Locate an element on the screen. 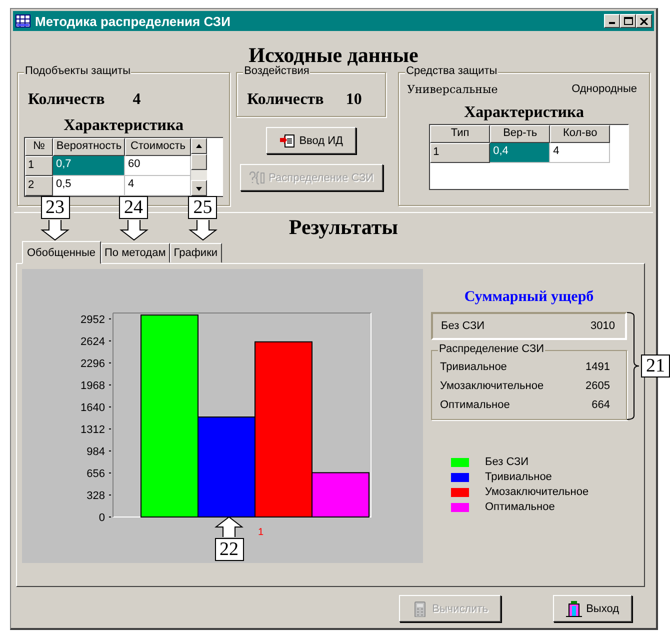  method-value: 1491 is located at coordinates (598, 367).